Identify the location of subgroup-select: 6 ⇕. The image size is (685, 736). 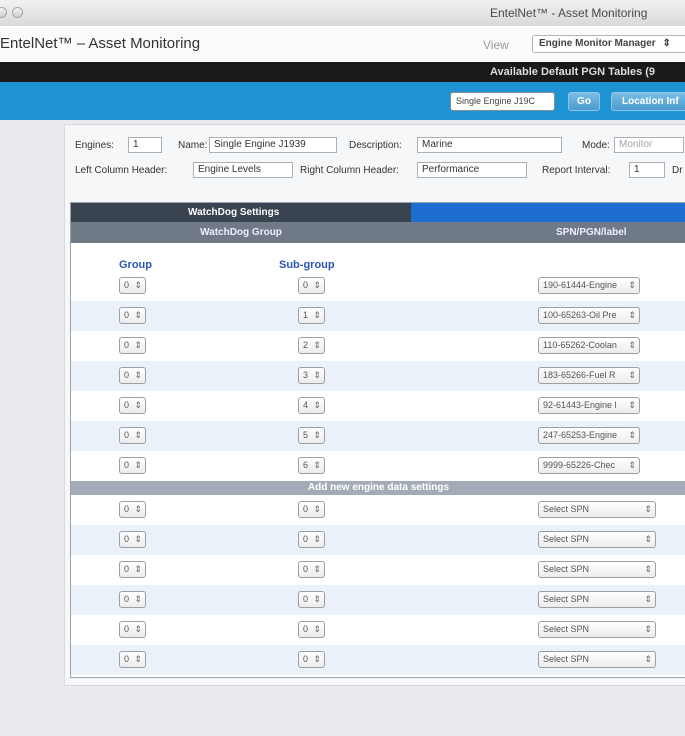
(311, 465).